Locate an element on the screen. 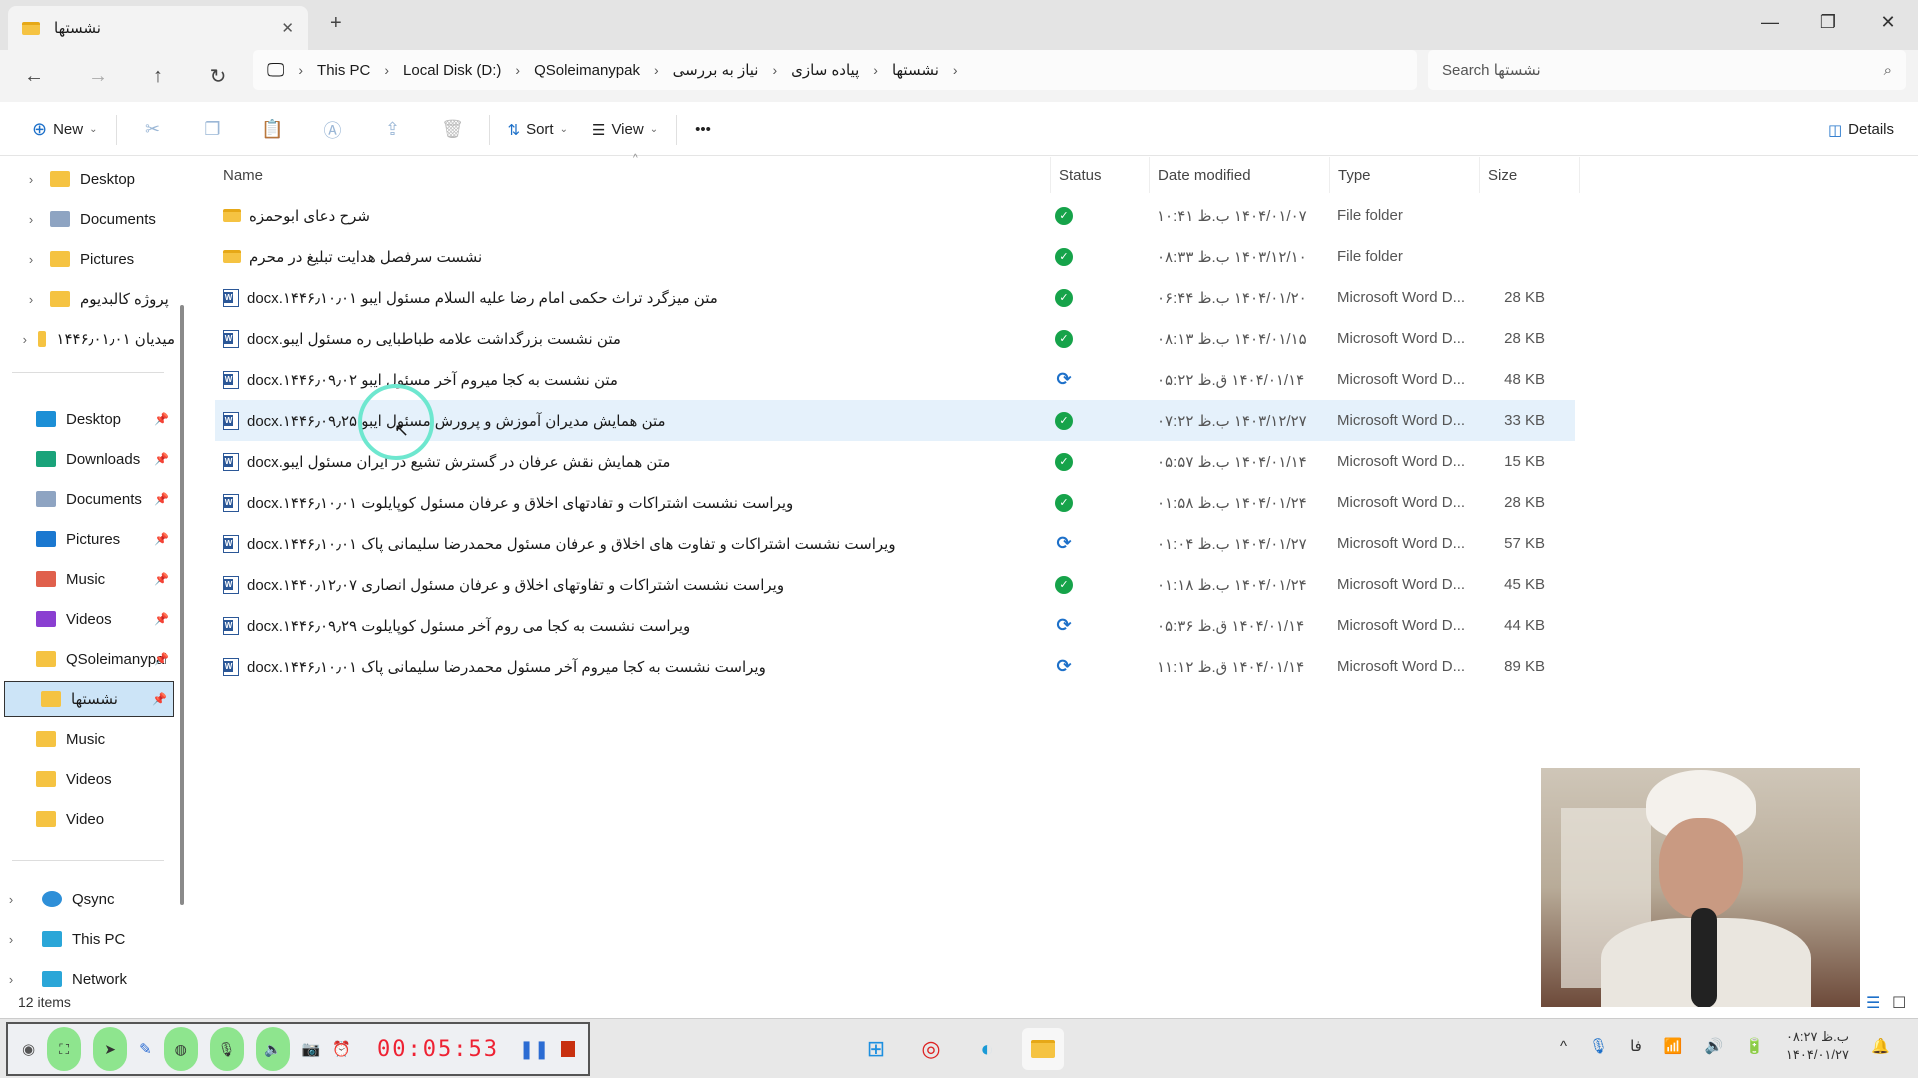 The image size is (1918, 1078). sidebar-tree-item: › Pictures is located at coordinates (87, 259).